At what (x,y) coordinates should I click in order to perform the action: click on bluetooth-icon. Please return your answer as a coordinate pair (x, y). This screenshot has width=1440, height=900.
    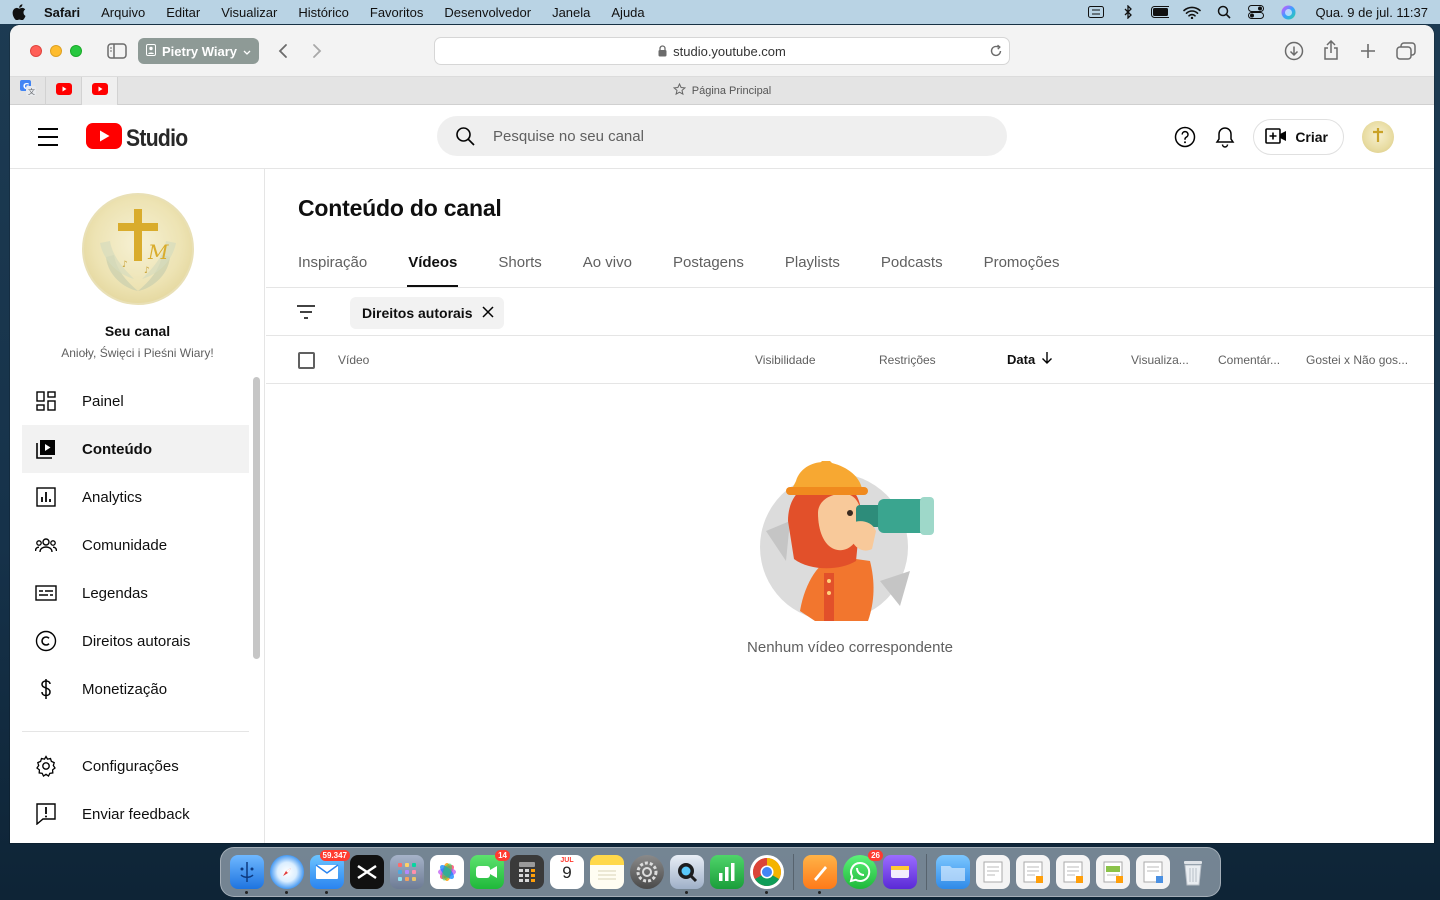
    Looking at the image, I should click on (1128, 12).